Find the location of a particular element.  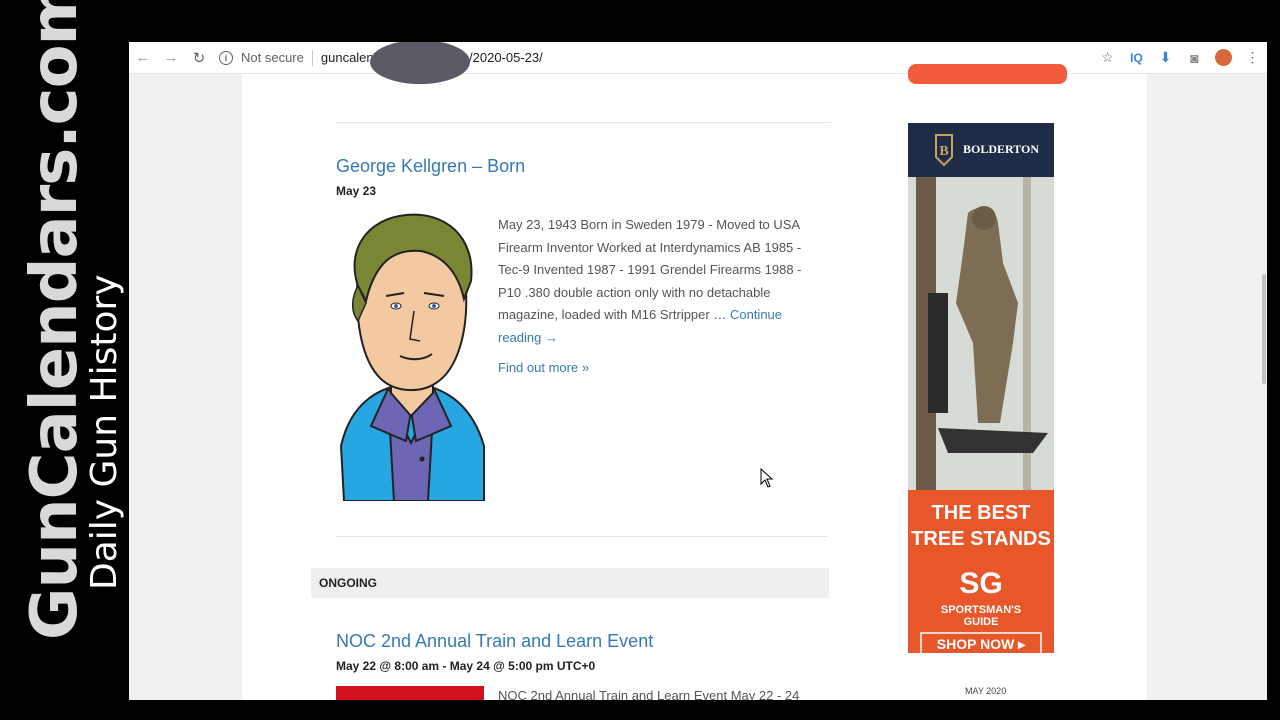

ad-shop-now-button: SHOP NOW ▸ is located at coordinates (981, 644).